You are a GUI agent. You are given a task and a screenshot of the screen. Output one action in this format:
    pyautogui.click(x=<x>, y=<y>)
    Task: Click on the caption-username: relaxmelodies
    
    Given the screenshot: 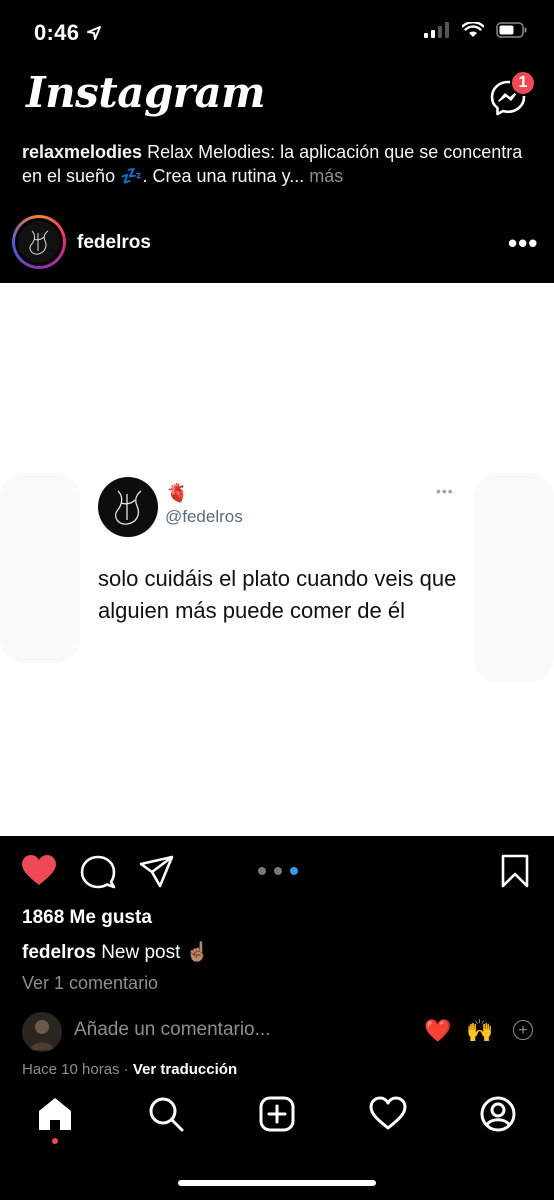 What is the action you would take?
    pyautogui.click(x=82, y=152)
    